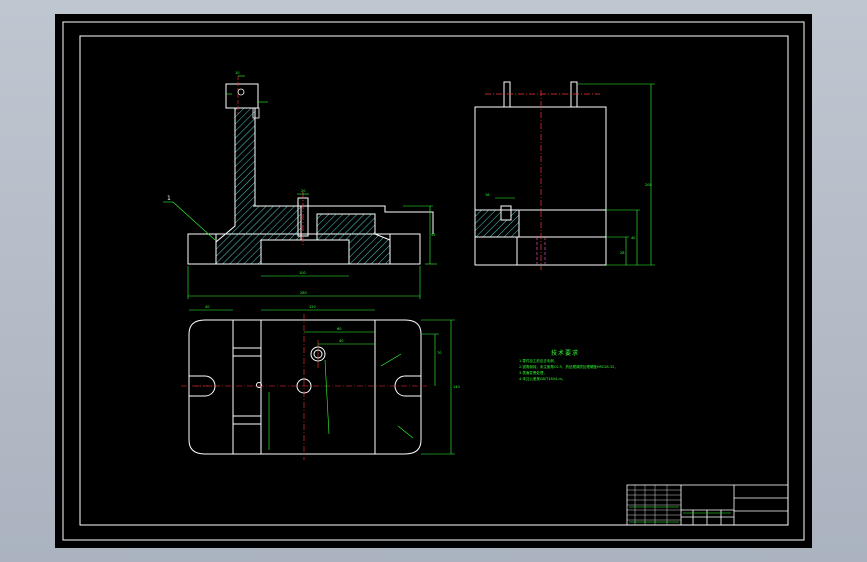  What do you see at coordinates (303, 191) in the screenshot?
I see `svg-text: 20` at bounding box center [303, 191].